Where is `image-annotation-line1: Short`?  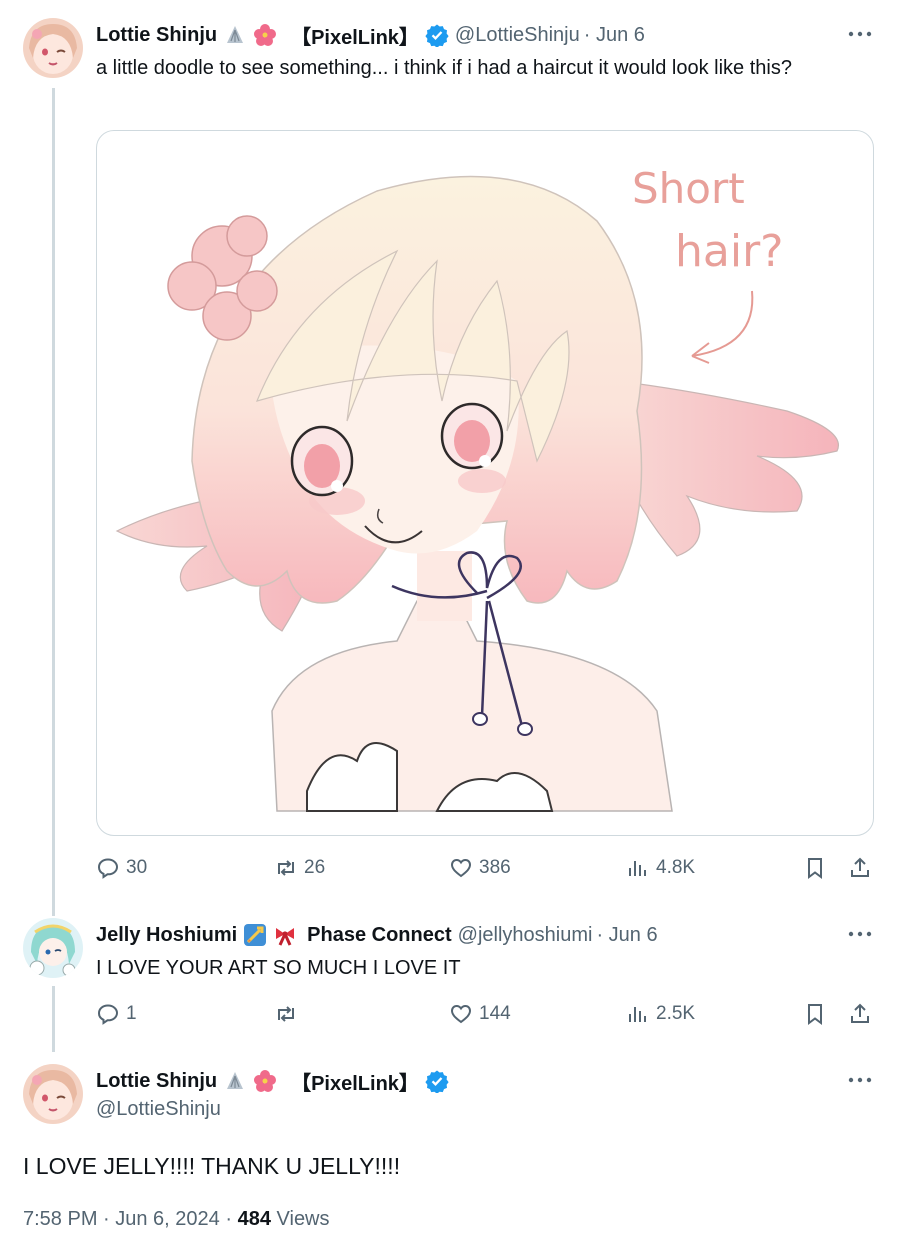
image-annotation-line1: Short is located at coordinates (688, 188).